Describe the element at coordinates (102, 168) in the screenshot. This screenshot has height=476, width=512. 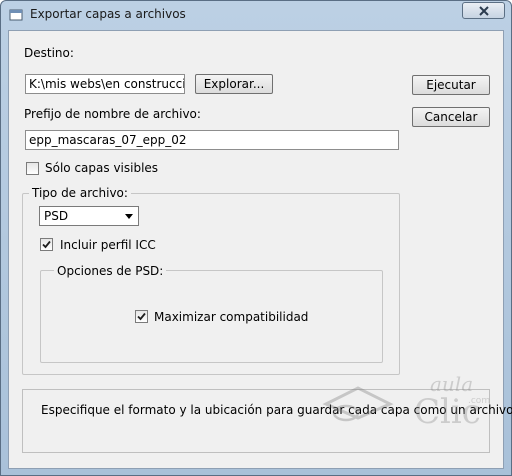
I see `visible-only-label: Sólo capas visibles` at that location.